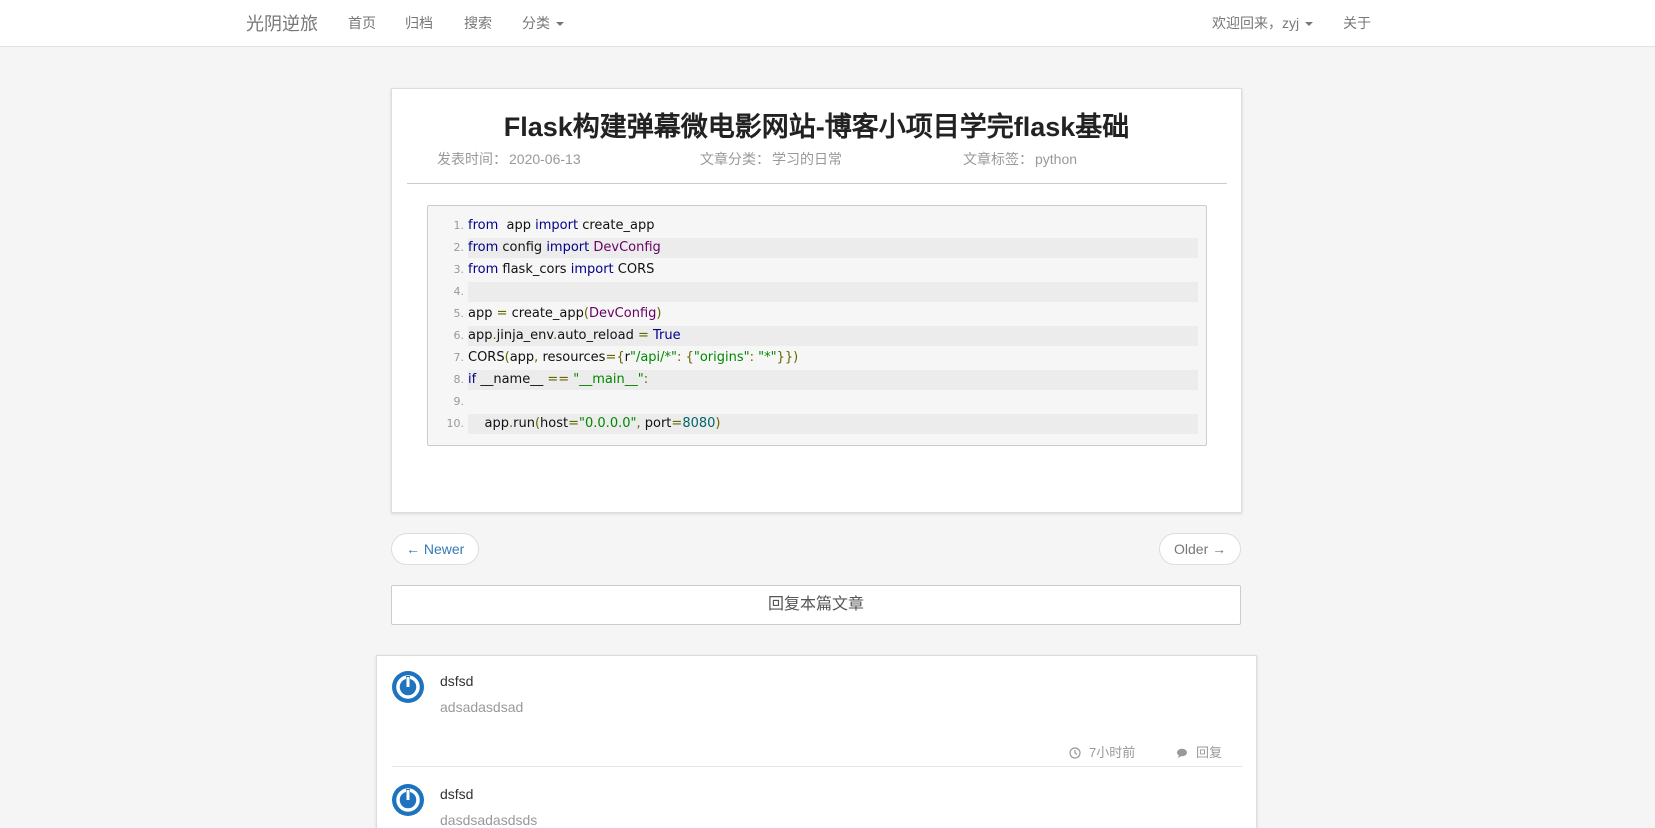 This screenshot has height=828, width=1655. Describe the element at coordinates (833, 270) in the screenshot. I see `code-text: from flask_cors import CORS` at that location.